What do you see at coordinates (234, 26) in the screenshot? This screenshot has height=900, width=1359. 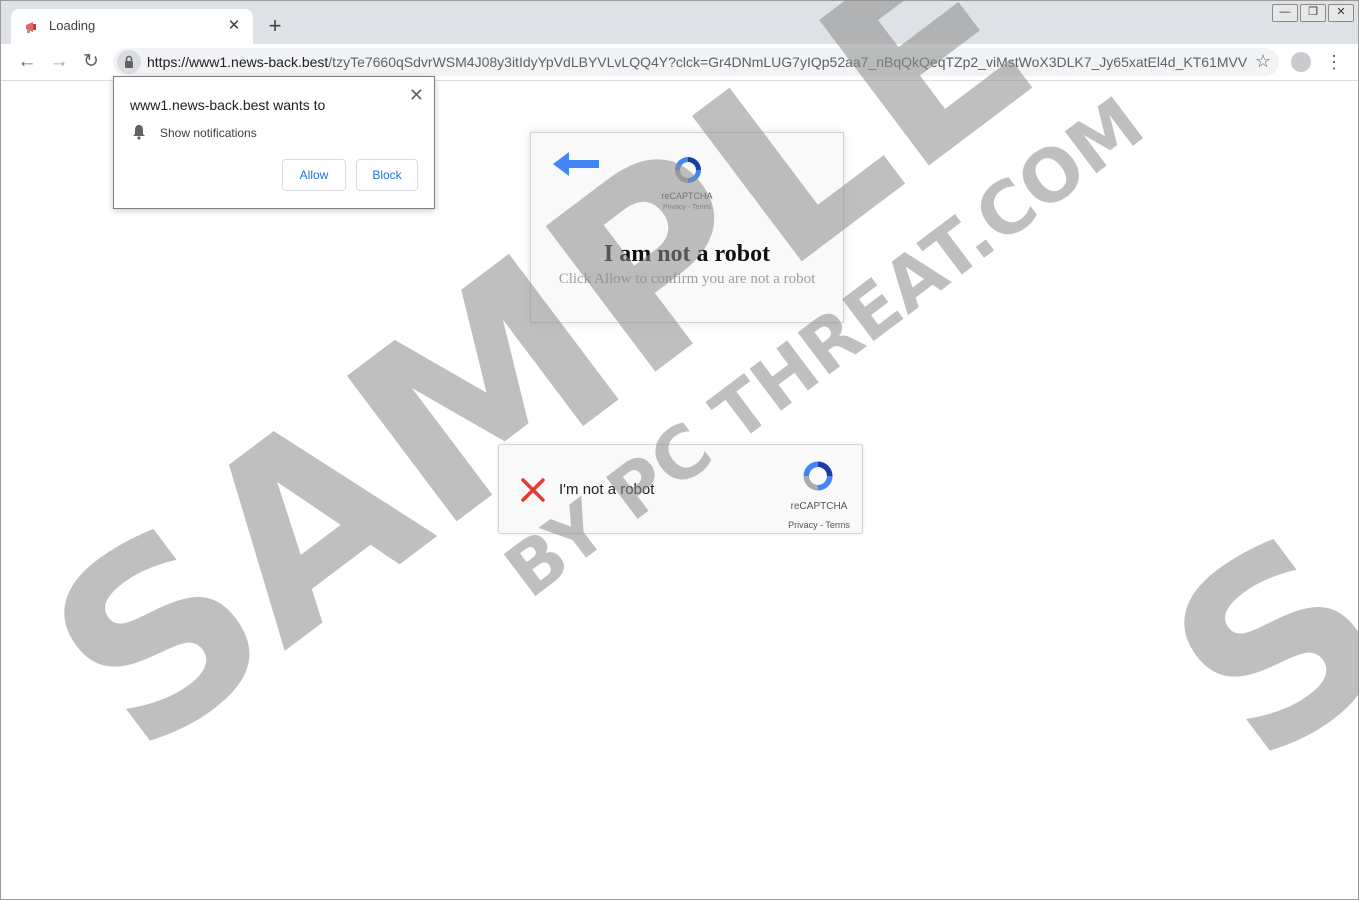 I see `tab-close-icon: ✕` at bounding box center [234, 26].